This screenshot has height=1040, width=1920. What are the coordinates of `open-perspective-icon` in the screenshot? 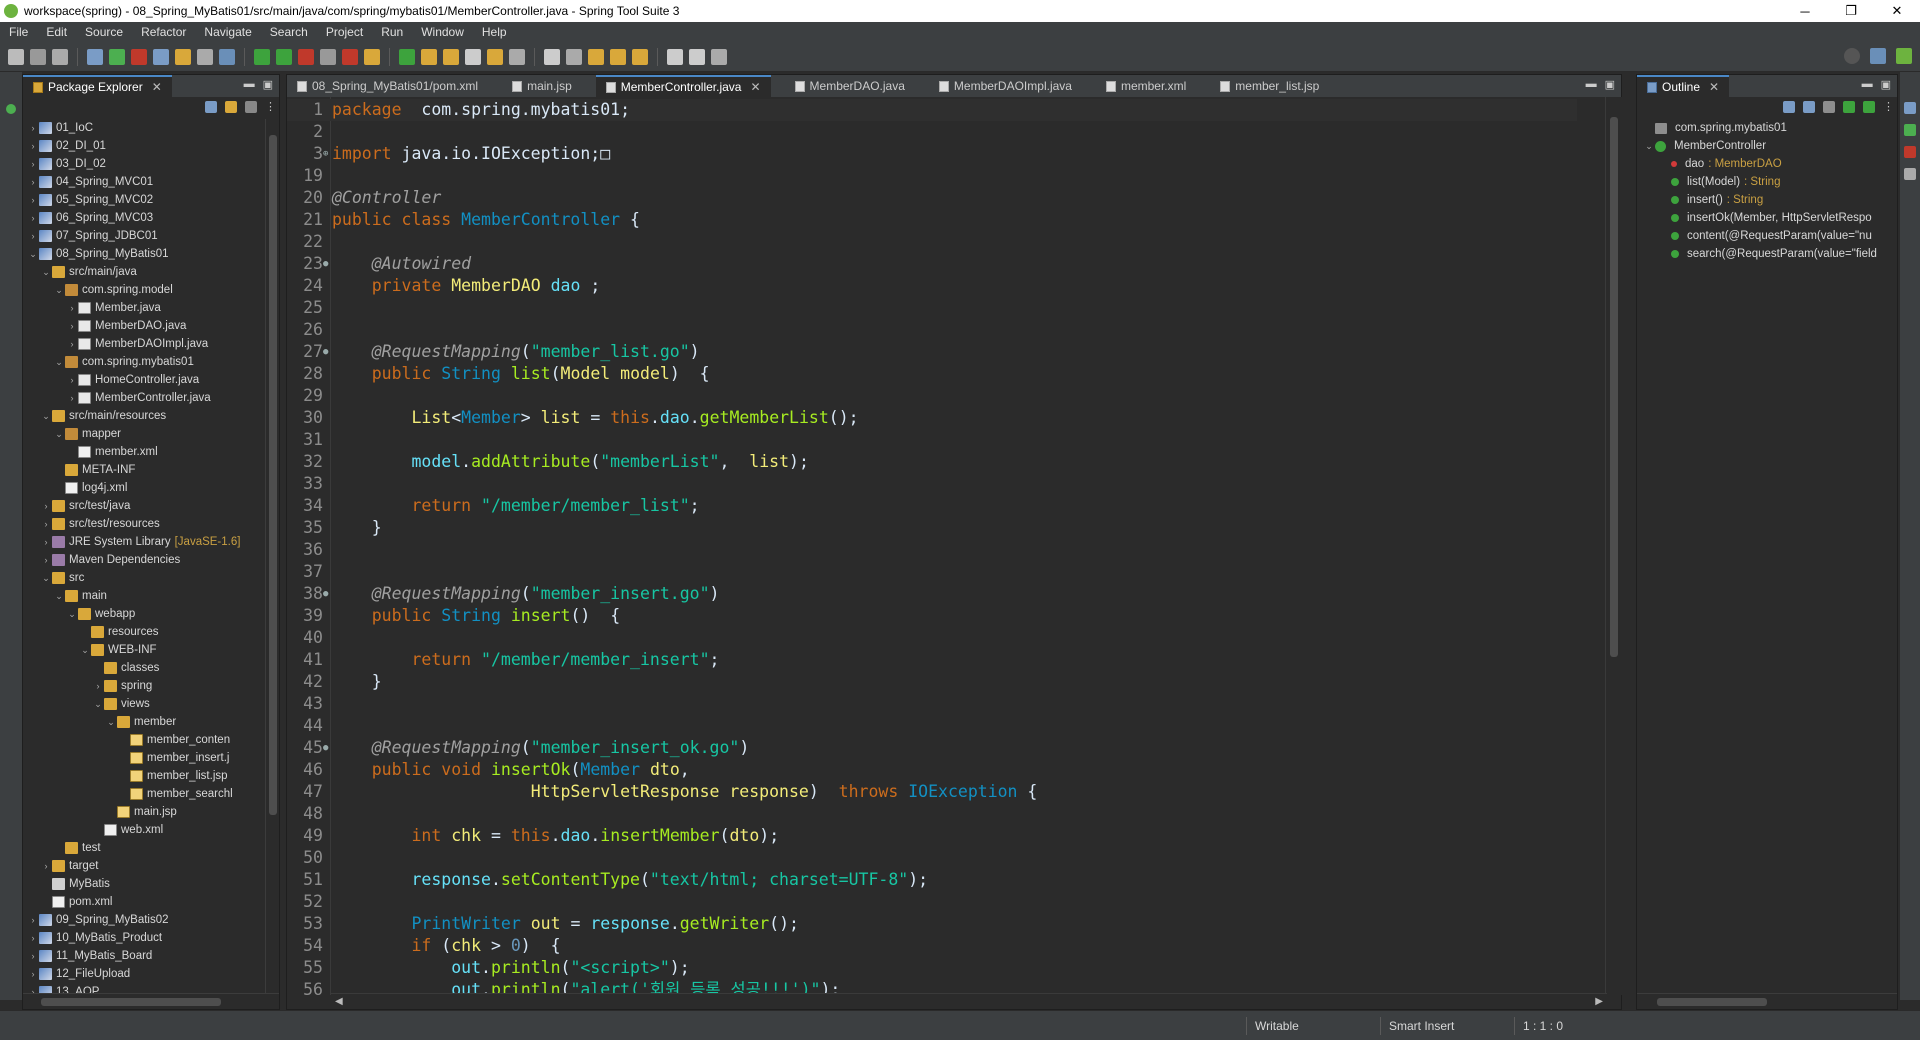 It's located at (1878, 56).